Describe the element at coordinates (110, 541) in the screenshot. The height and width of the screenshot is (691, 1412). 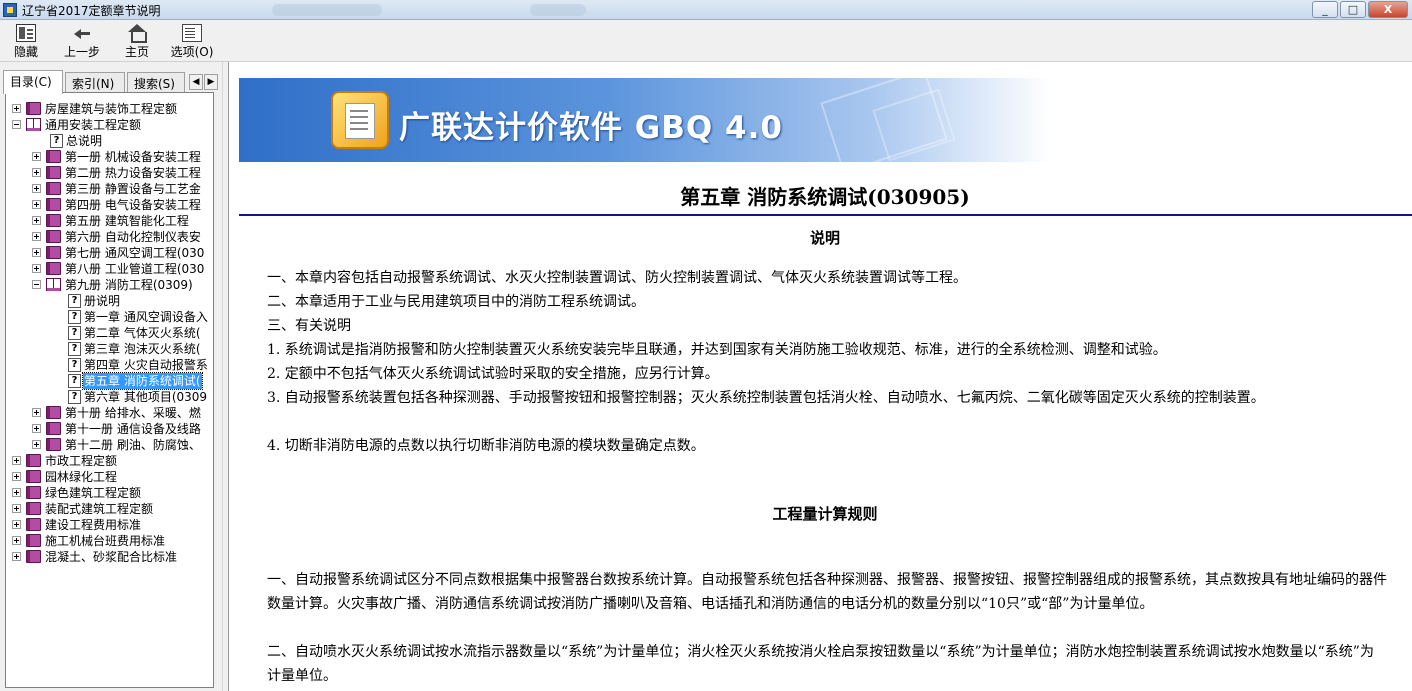
I see `tree-node: 施工机械台班费用标准` at that location.